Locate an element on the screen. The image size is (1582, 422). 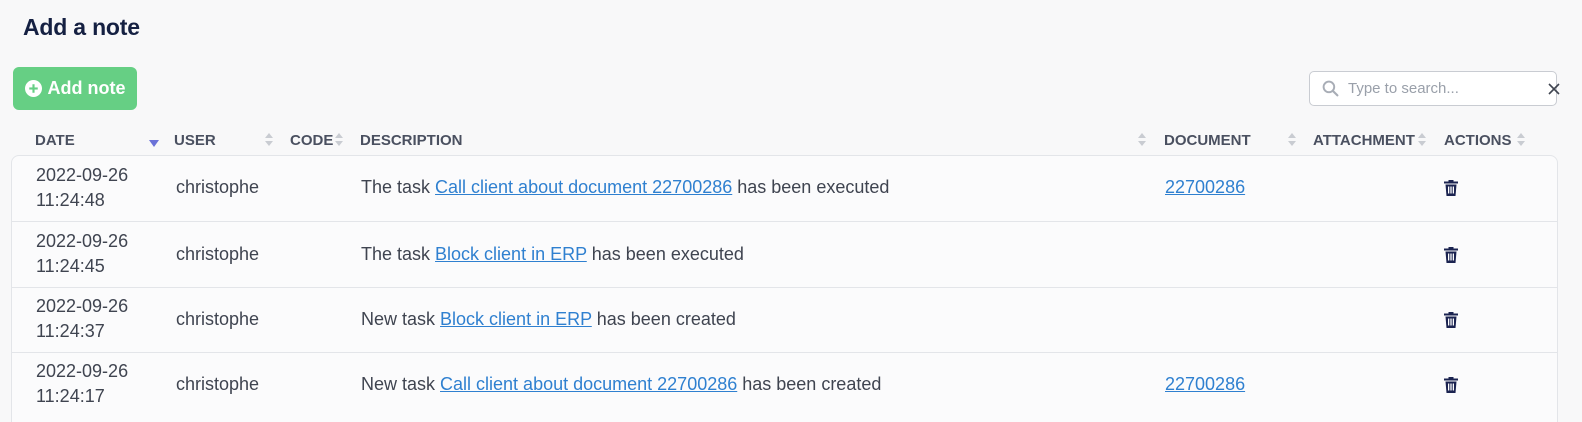
time-value: 11:24:37 is located at coordinates (70, 331).